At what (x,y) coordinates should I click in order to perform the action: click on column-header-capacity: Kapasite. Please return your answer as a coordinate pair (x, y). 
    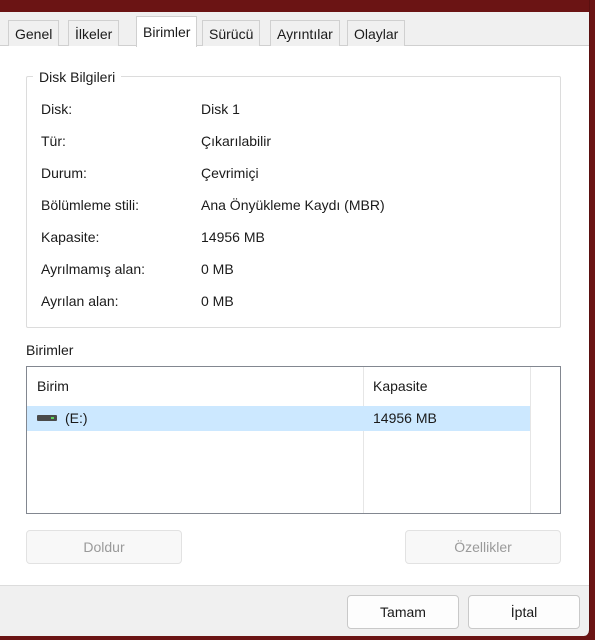
    Looking at the image, I should click on (400, 386).